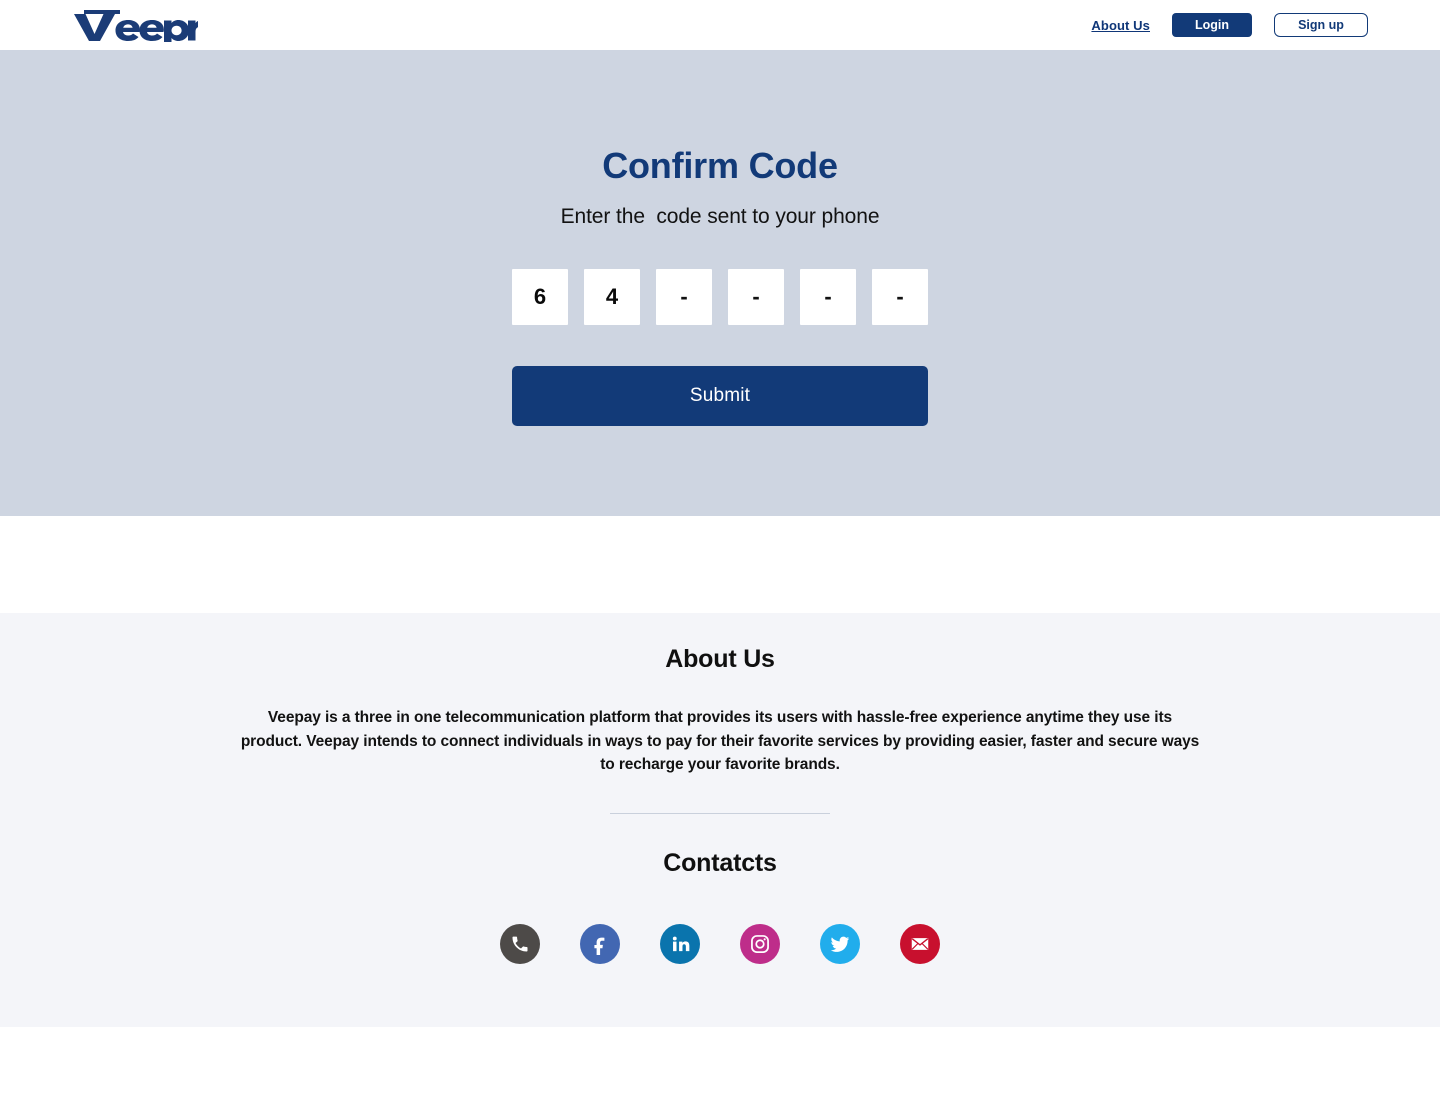 This screenshot has height=1096, width=1440. I want to click on phone-icon, so click(520, 943).